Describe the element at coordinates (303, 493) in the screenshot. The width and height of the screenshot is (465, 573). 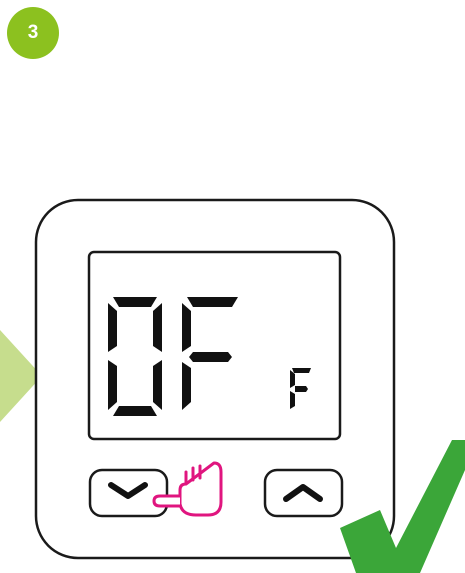
I see `up-button` at that location.